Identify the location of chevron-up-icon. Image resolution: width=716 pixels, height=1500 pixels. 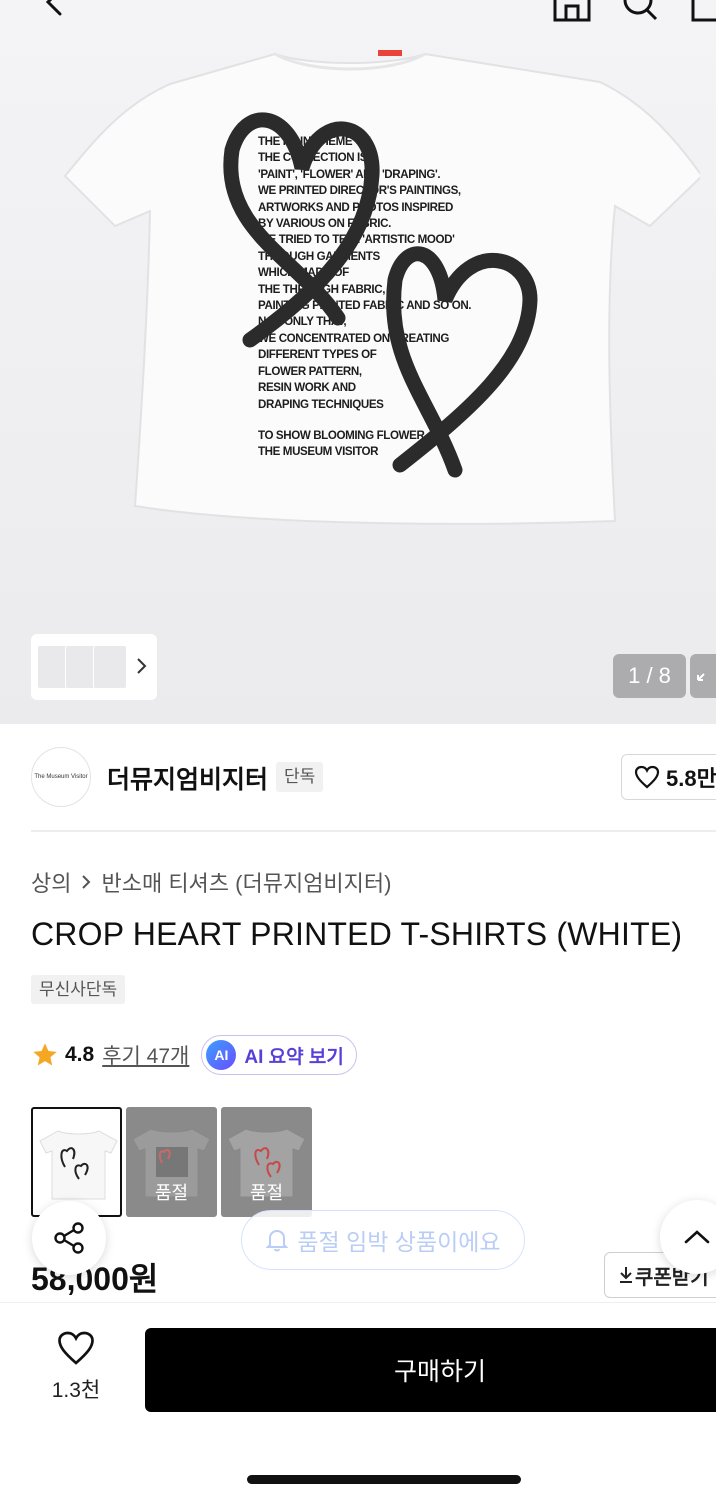
(697, 1237).